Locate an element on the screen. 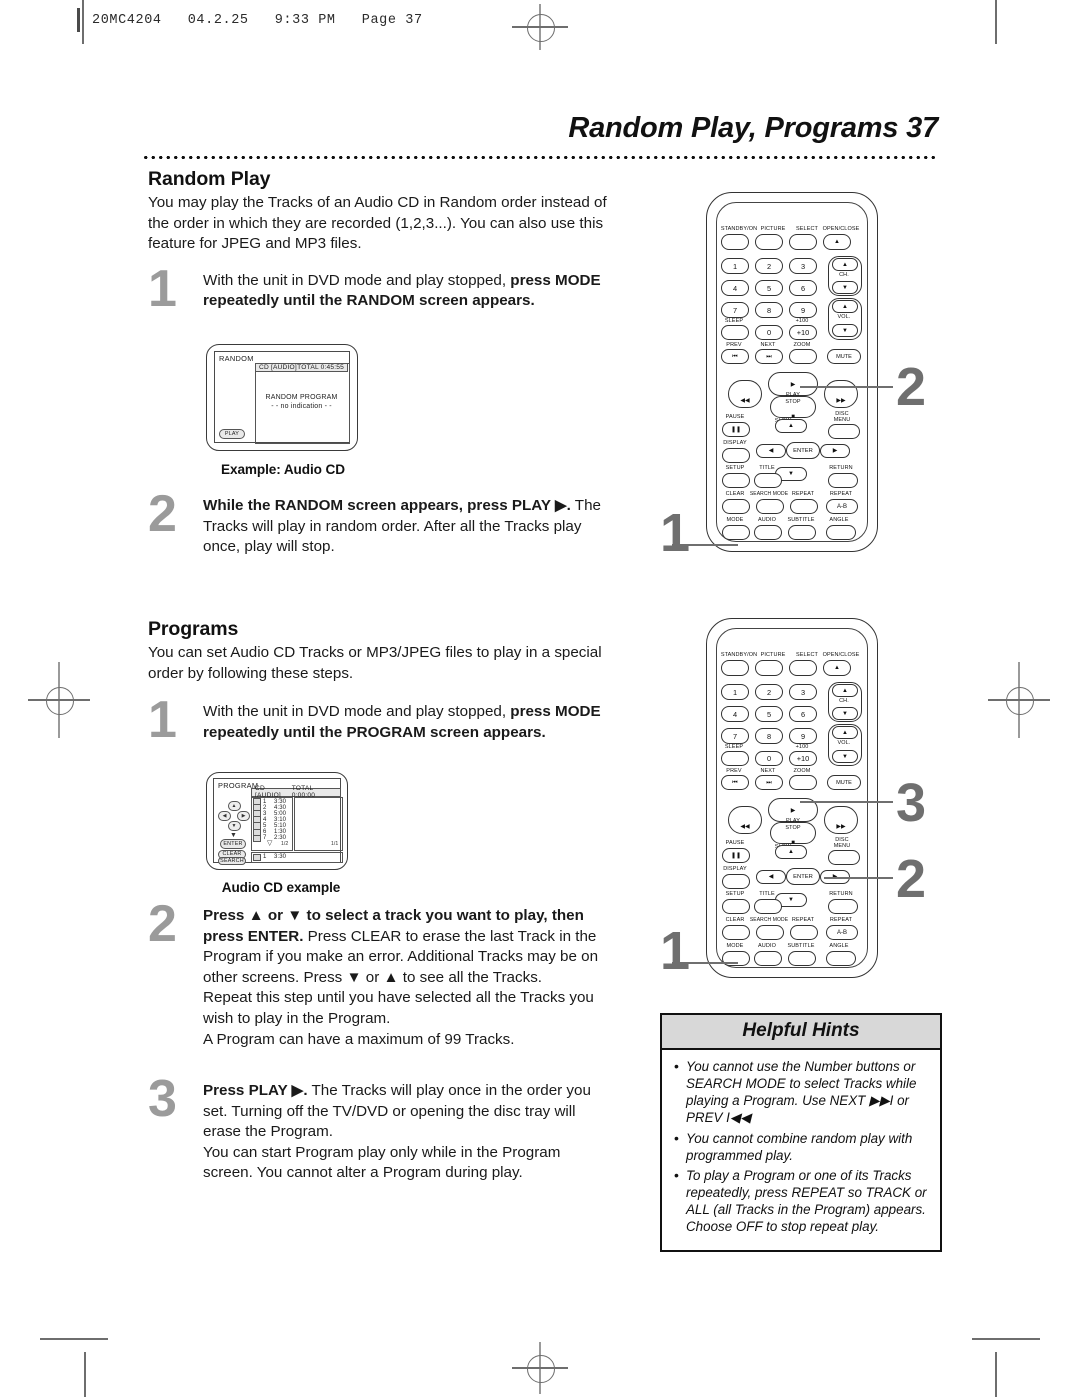 This screenshot has height=1397, width=1080. left-icon: ◀ is located at coordinates (771, 877).